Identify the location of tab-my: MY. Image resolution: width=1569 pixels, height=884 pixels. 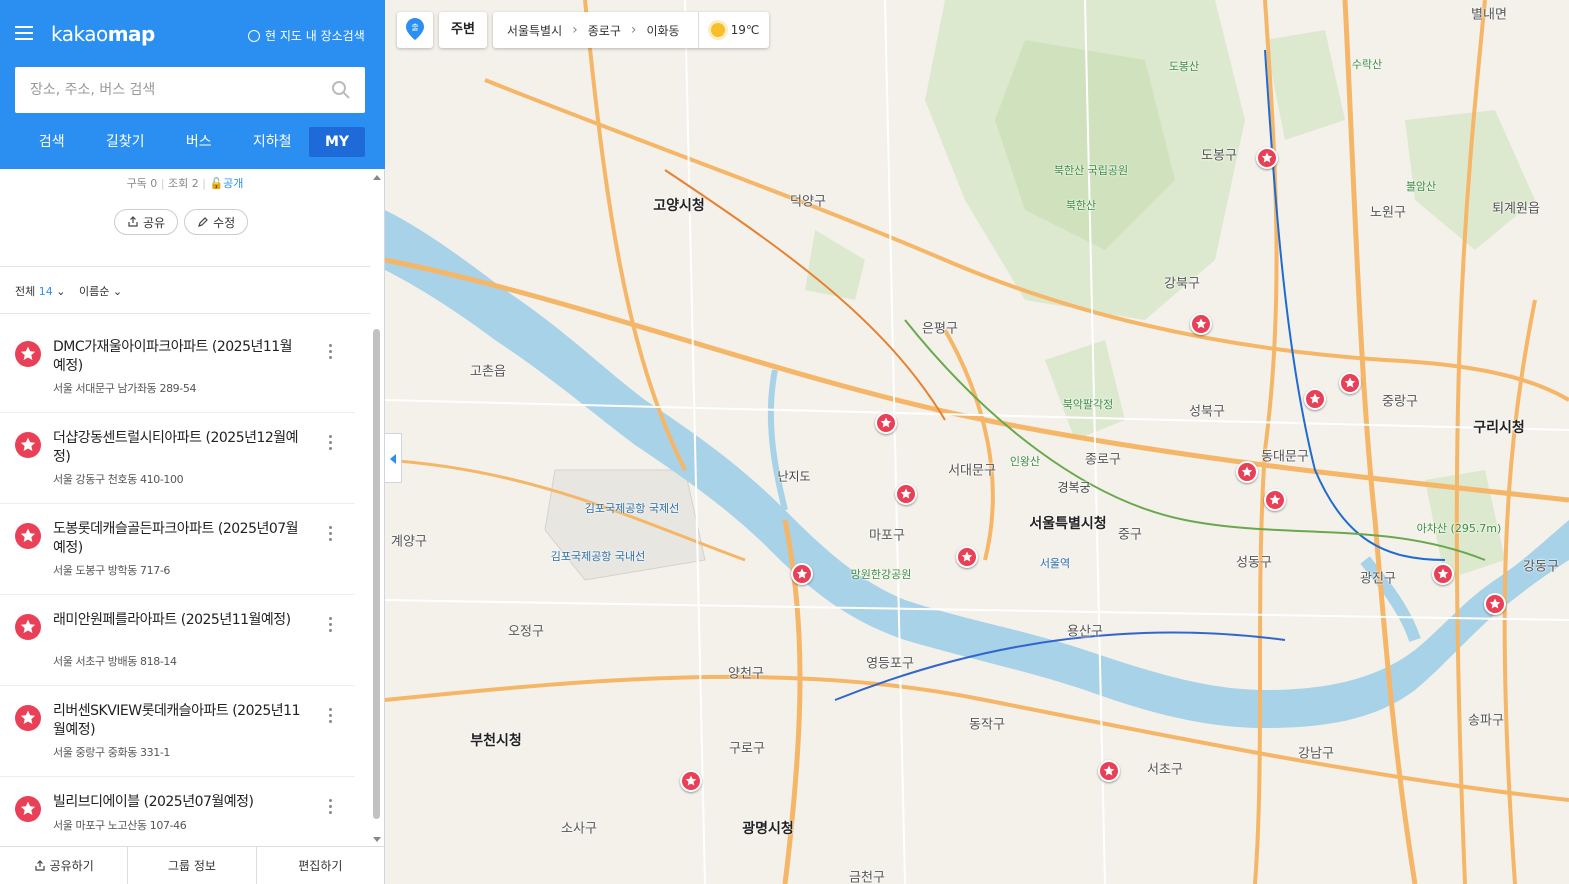
(337, 142).